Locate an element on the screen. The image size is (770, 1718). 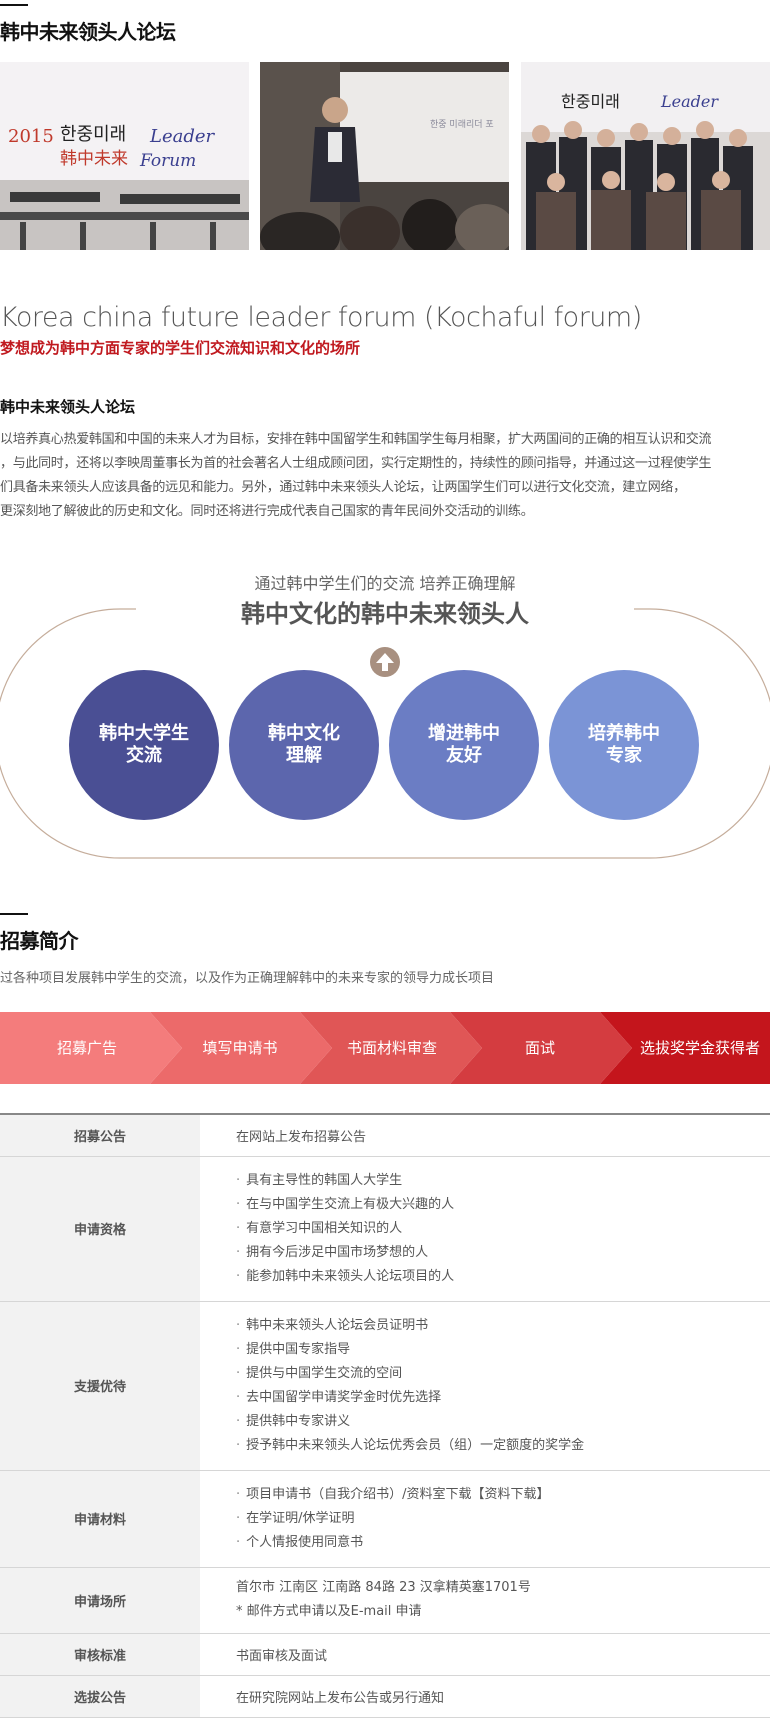
recruit-intro: 过各种项目发展韩中学生的交流，以及作为正确理解韩中的未来专家的领导力成长项目 is located at coordinates (247, 978).